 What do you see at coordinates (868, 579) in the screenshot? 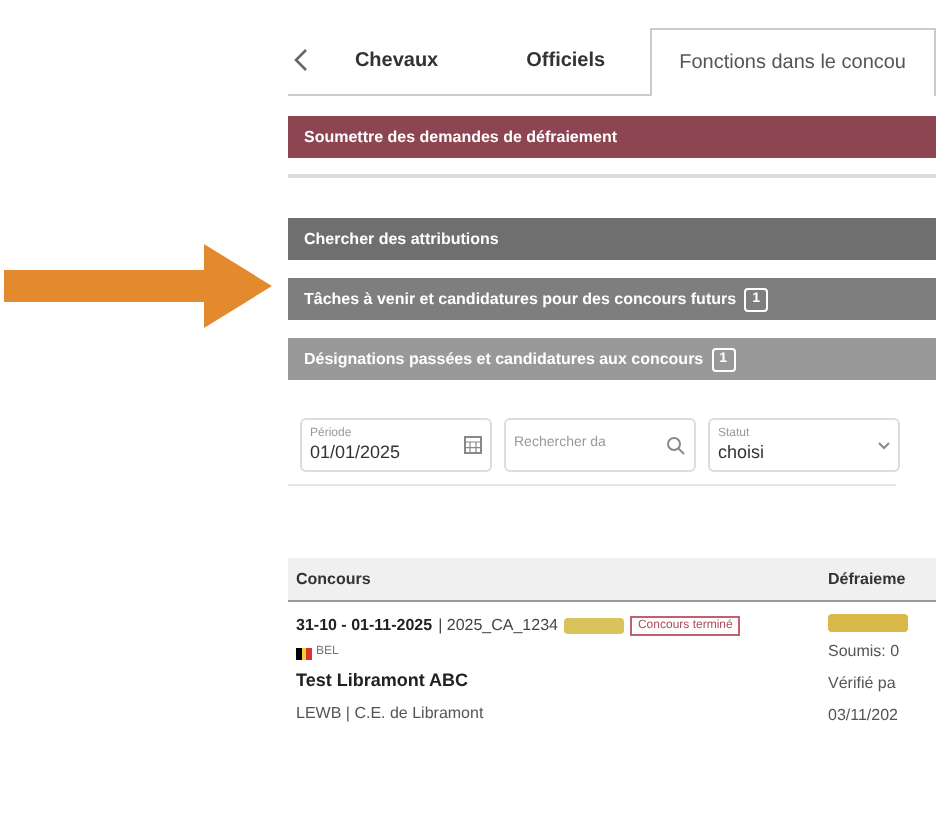
I see `column-header: Défraieme` at bounding box center [868, 579].